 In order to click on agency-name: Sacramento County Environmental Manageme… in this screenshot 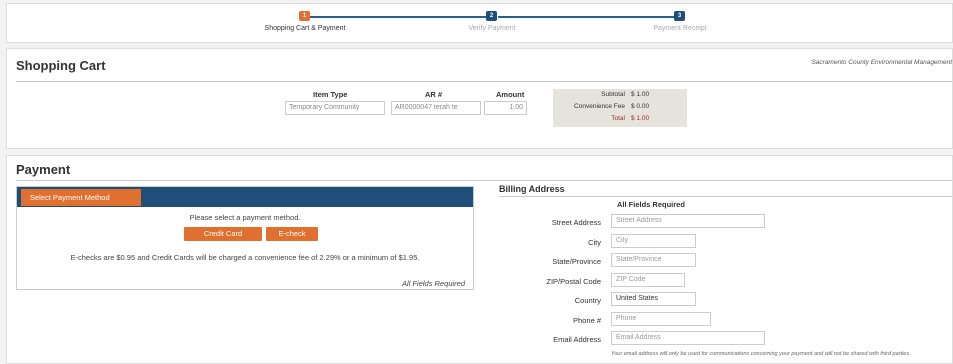, I will do `click(881, 62)`.